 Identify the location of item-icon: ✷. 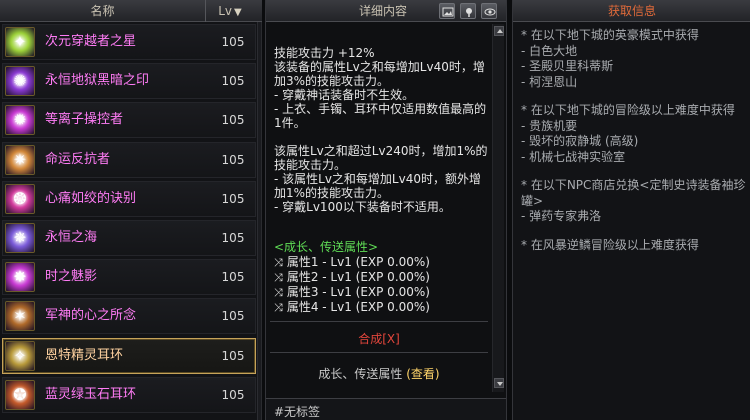
(20, 159).